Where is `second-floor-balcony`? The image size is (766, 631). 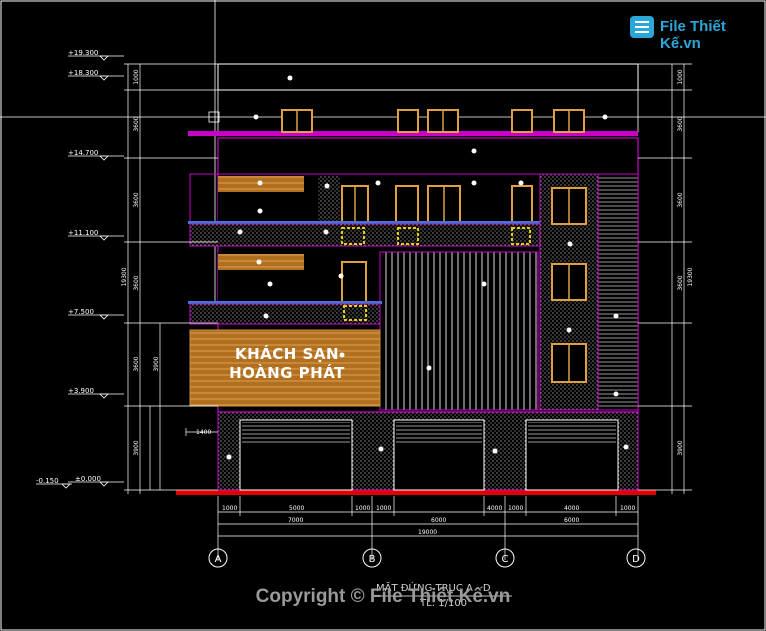 second-floor-balcony is located at coordinates (285, 313).